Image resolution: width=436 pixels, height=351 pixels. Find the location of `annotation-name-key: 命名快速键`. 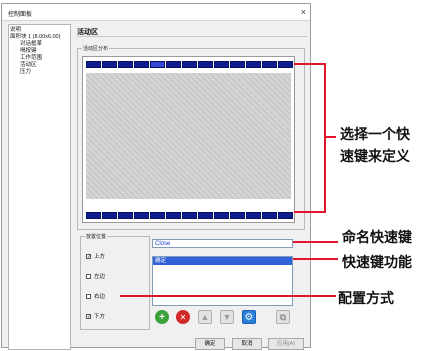

annotation-name-key: 命名快速键 is located at coordinates (377, 238).